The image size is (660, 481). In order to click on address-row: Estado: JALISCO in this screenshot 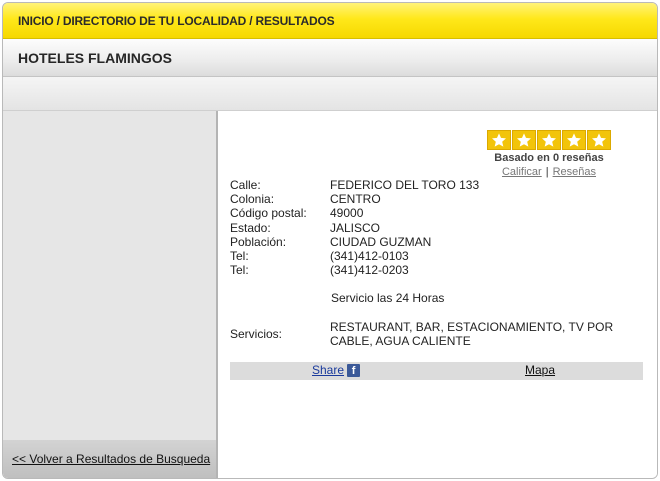, I will do `click(354, 228)`.